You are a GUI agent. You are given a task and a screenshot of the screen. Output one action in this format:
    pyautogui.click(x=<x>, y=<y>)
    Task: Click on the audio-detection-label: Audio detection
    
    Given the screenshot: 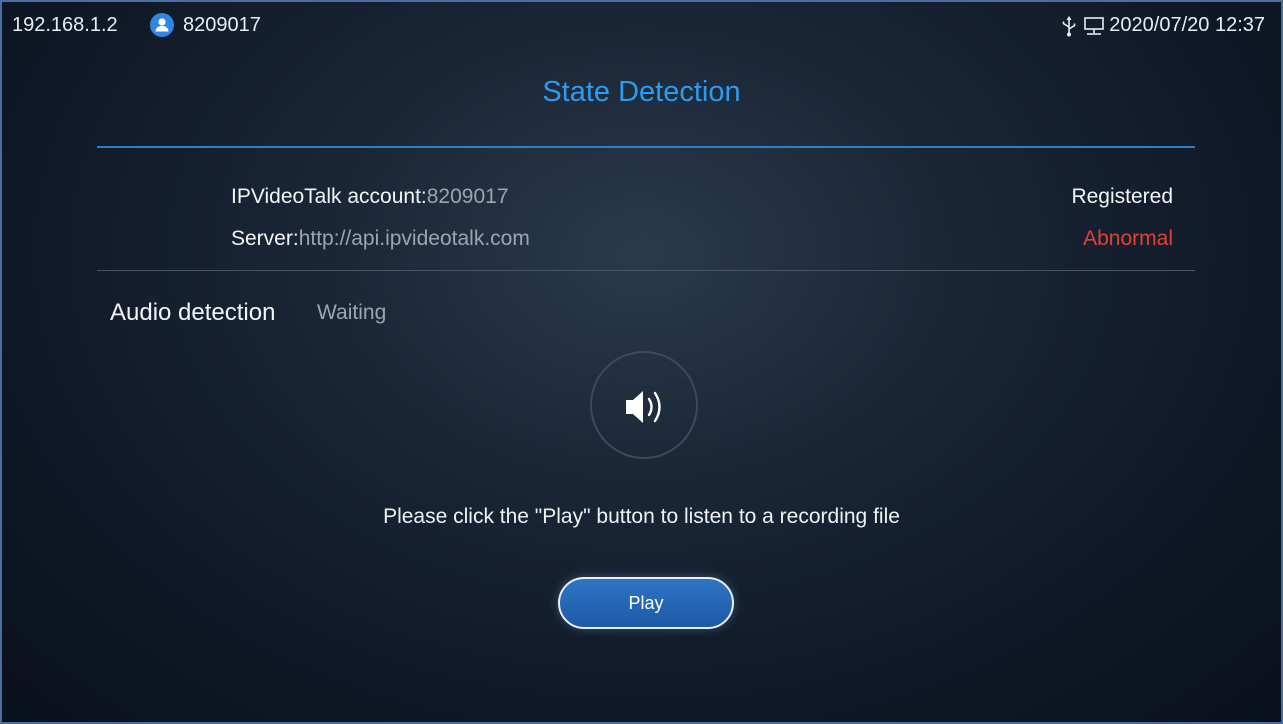 What is the action you would take?
    pyautogui.click(x=193, y=312)
    